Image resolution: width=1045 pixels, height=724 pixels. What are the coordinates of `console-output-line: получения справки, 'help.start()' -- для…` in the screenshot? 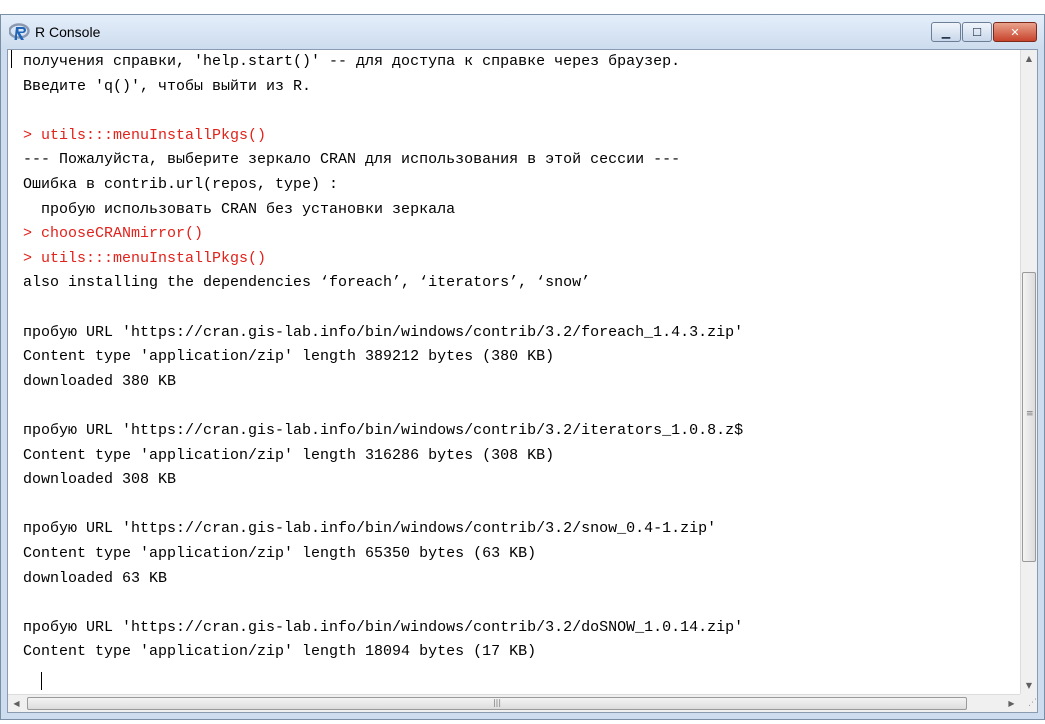 It's located at (352, 61).